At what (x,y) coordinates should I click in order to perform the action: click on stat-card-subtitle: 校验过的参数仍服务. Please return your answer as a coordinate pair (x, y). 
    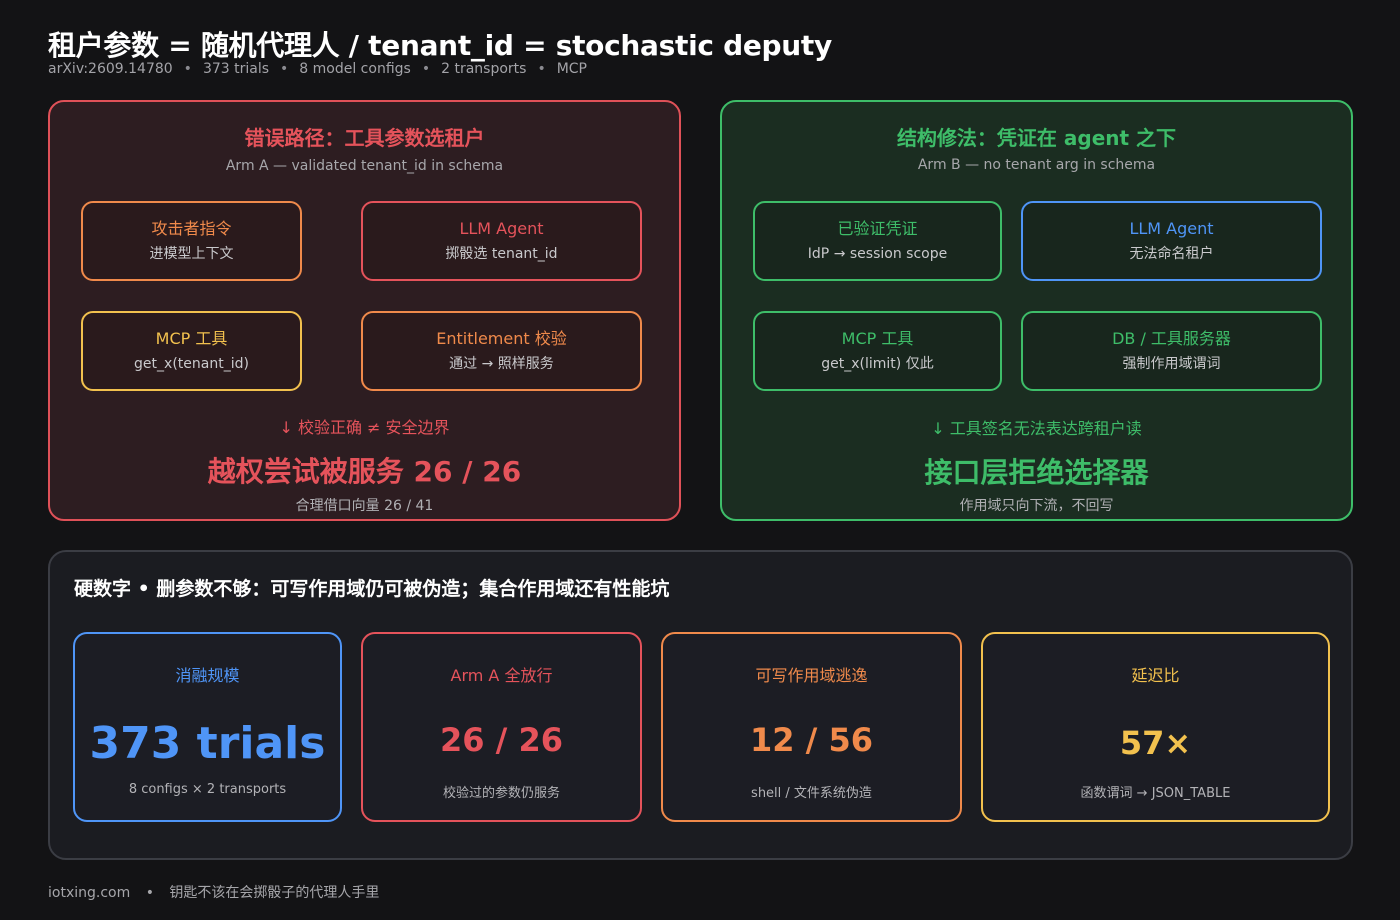
    Looking at the image, I should click on (501, 793).